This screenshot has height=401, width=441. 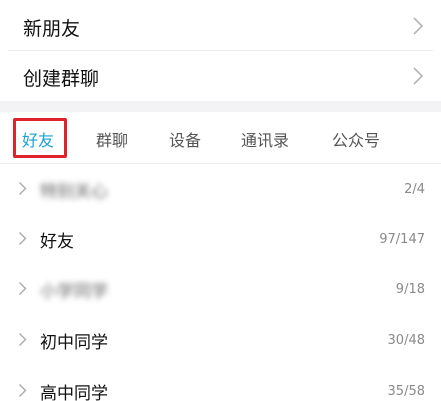 I want to click on friend-group-row: 好友 97/147, so click(x=220, y=239).